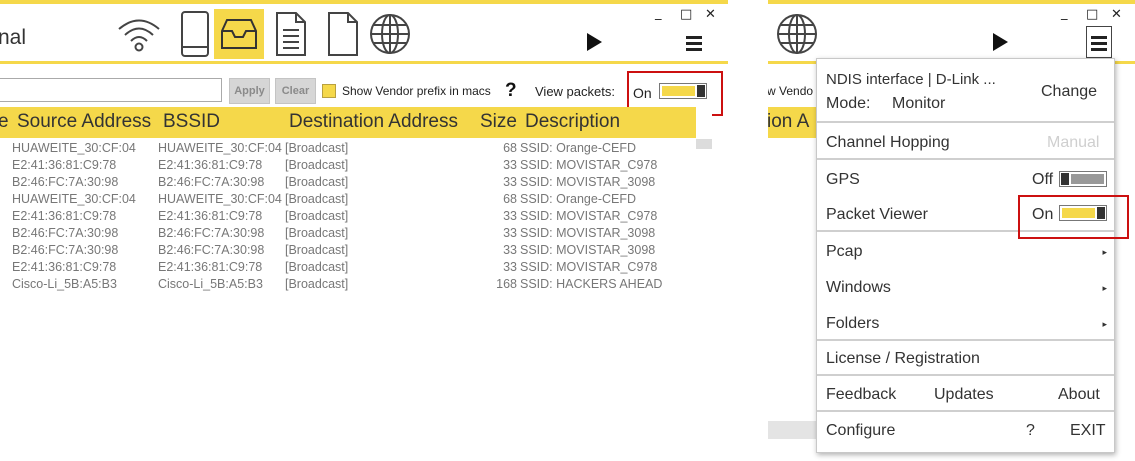 Image resolution: width=1135 pixels, height=461 pixels. I want to click on cell-bssid: Cisco-Li_5B:A5:B3, so click(210, 284).